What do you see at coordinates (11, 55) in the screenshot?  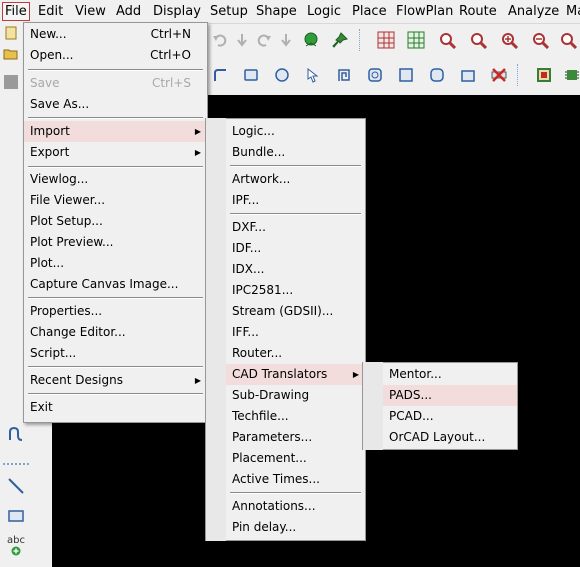 I see `open-folder-icon` at bounding box center [11, 55].